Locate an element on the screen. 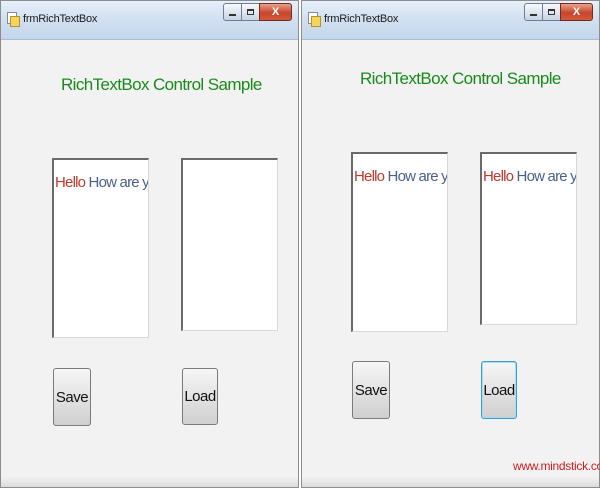 This screenshot has height=500, width=600. watermark-text: www.mindstick.com is located at coordinates (556, 466).